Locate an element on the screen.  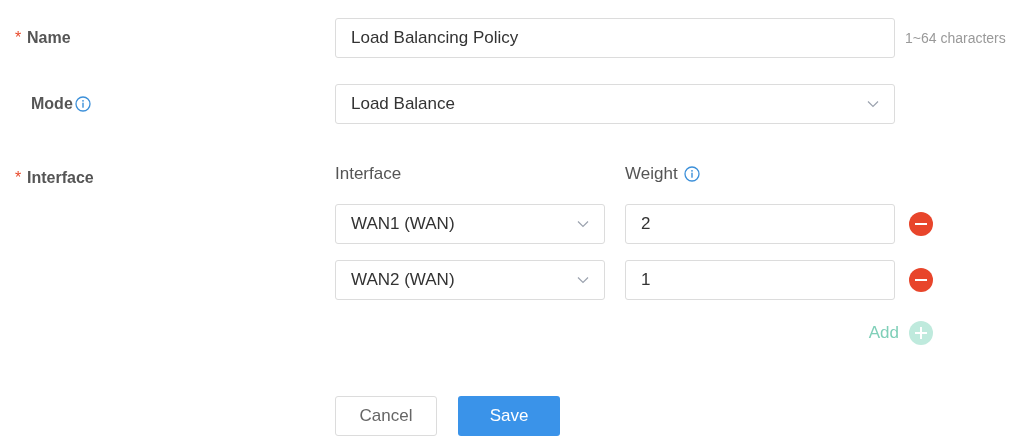
name-input: Load Balancing Policy is located at coordinates (615, 38).